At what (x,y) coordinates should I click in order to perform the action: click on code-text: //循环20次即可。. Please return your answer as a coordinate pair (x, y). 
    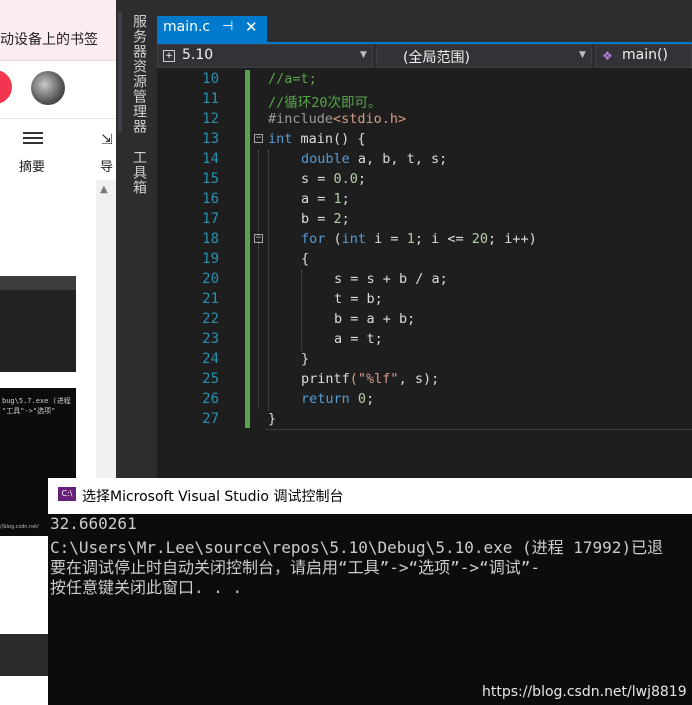
    Looking at the image, I should click on (325, 103).